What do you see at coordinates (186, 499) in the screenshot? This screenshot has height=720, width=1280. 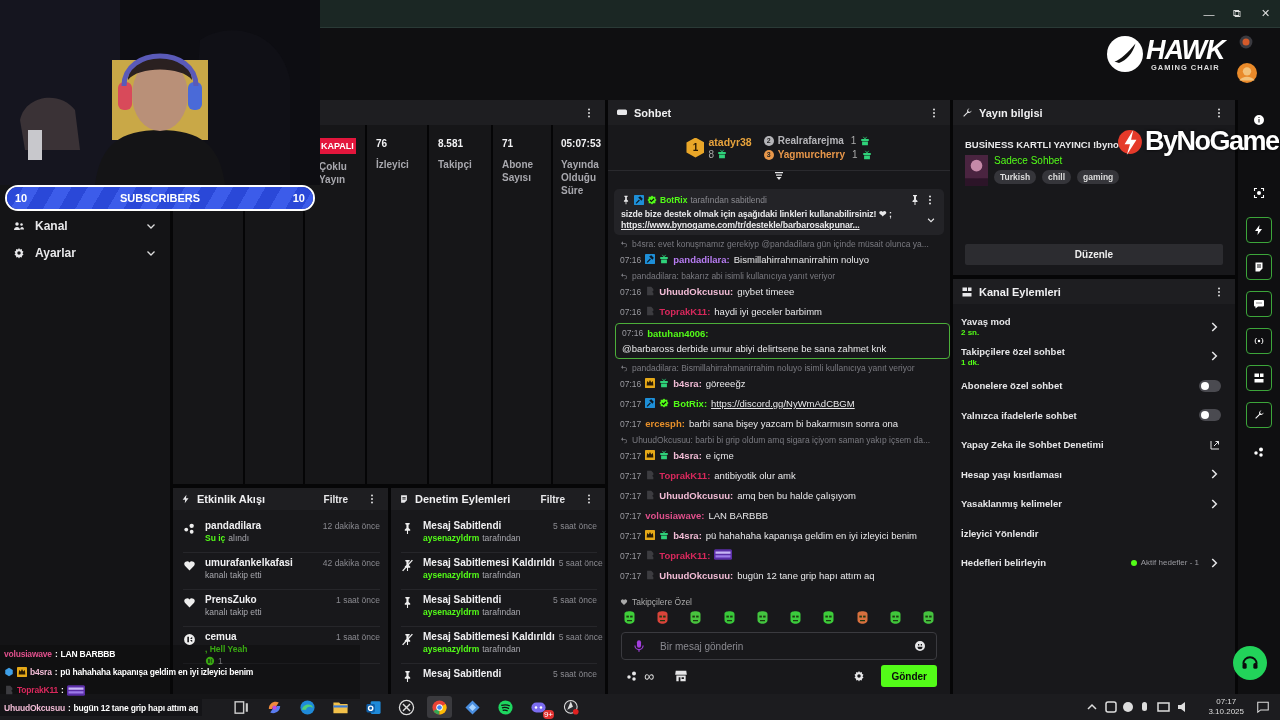 I see `bolt-icon` at bounding box center [186, 499].